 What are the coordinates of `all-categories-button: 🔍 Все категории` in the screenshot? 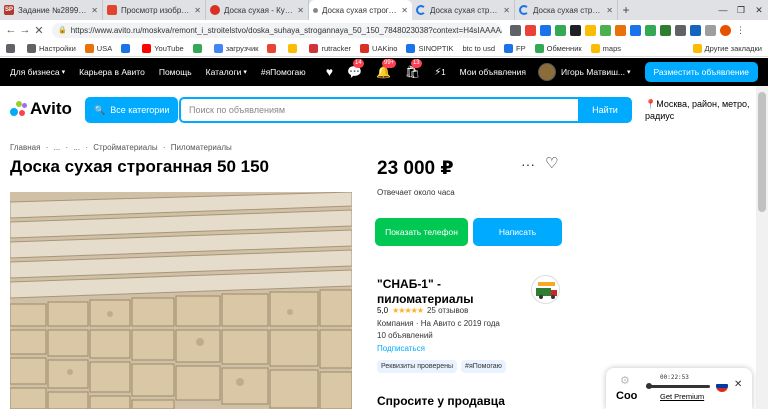 It's located at (131, 110).